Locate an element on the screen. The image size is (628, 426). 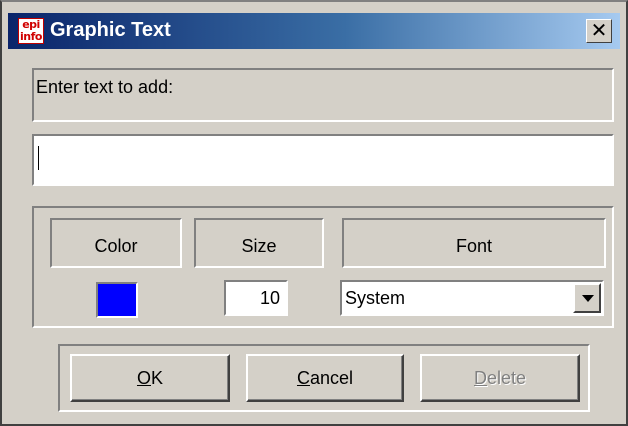
font-header: Font is located at coordinates (474, 243).